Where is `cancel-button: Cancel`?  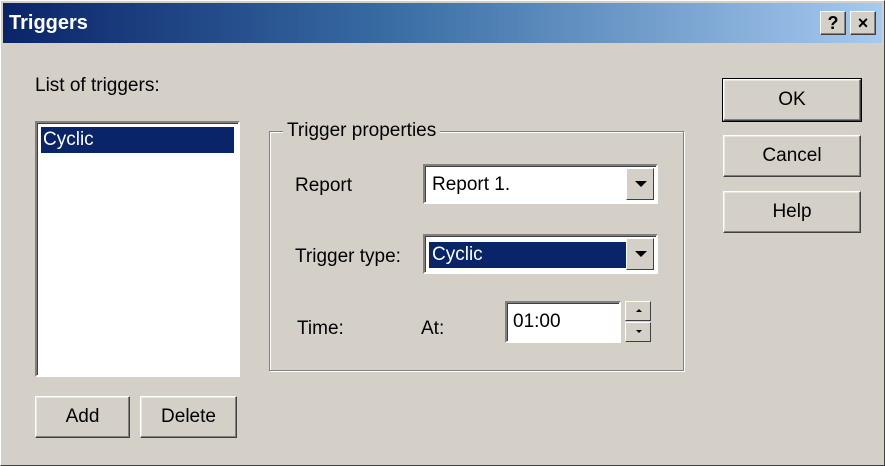 cancel-button: Cancel is located at coordinates (792, 156).